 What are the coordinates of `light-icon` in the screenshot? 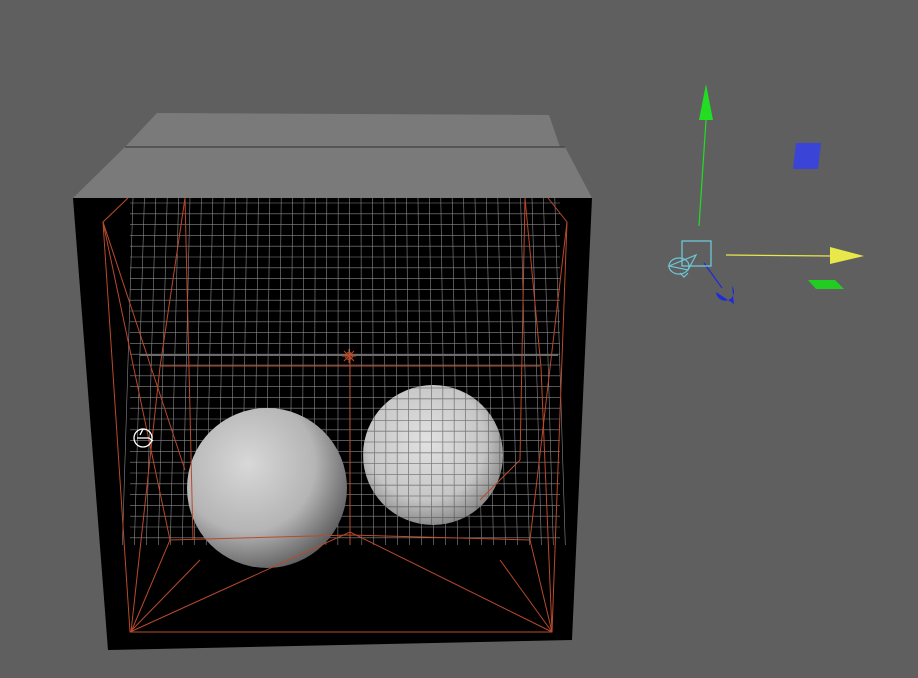 It's located at (349, 356).